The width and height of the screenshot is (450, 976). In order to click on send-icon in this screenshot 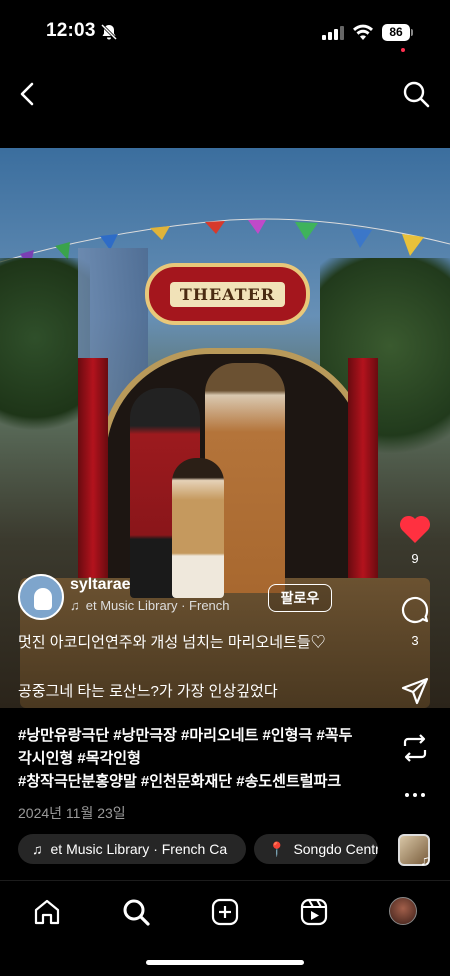, I will do `click(415, 691)`.